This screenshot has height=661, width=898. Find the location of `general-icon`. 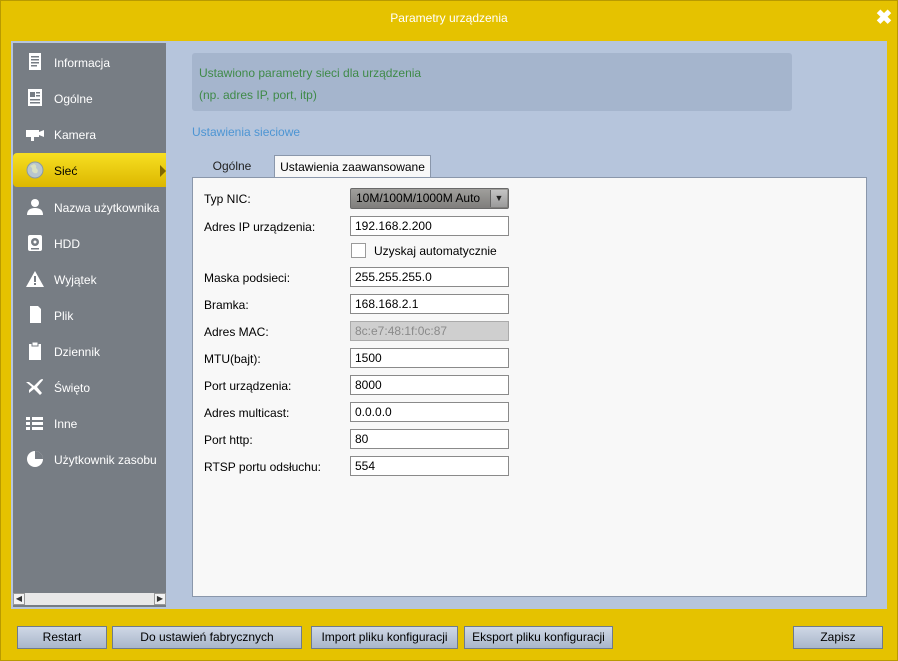

general-icon is located at coordinates (35, 98).